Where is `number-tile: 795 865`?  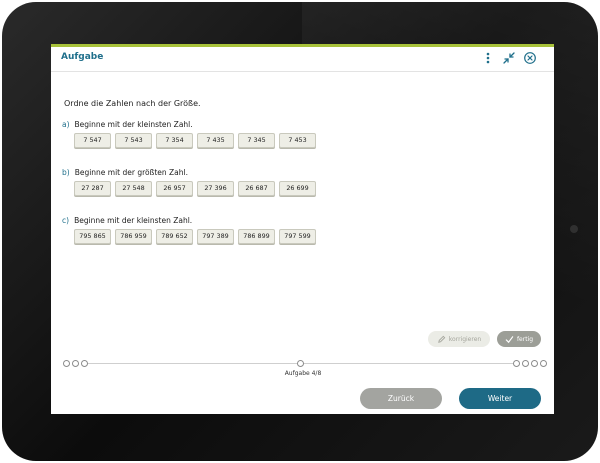
number-tile: 795 865 is located at coordinates (92, 236).